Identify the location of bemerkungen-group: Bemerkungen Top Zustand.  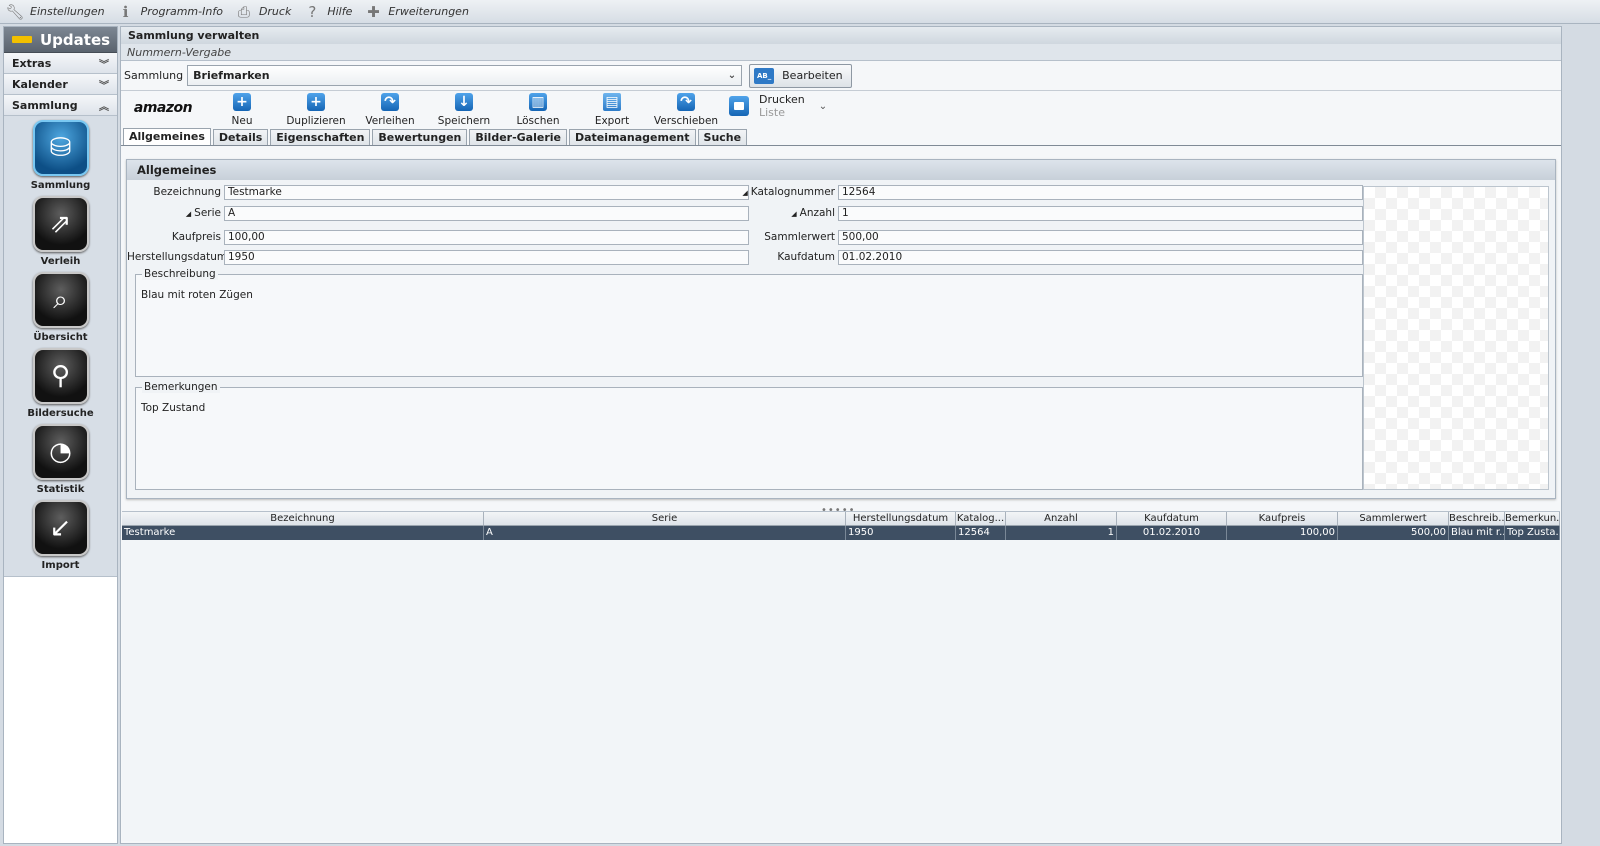
(749, 435).